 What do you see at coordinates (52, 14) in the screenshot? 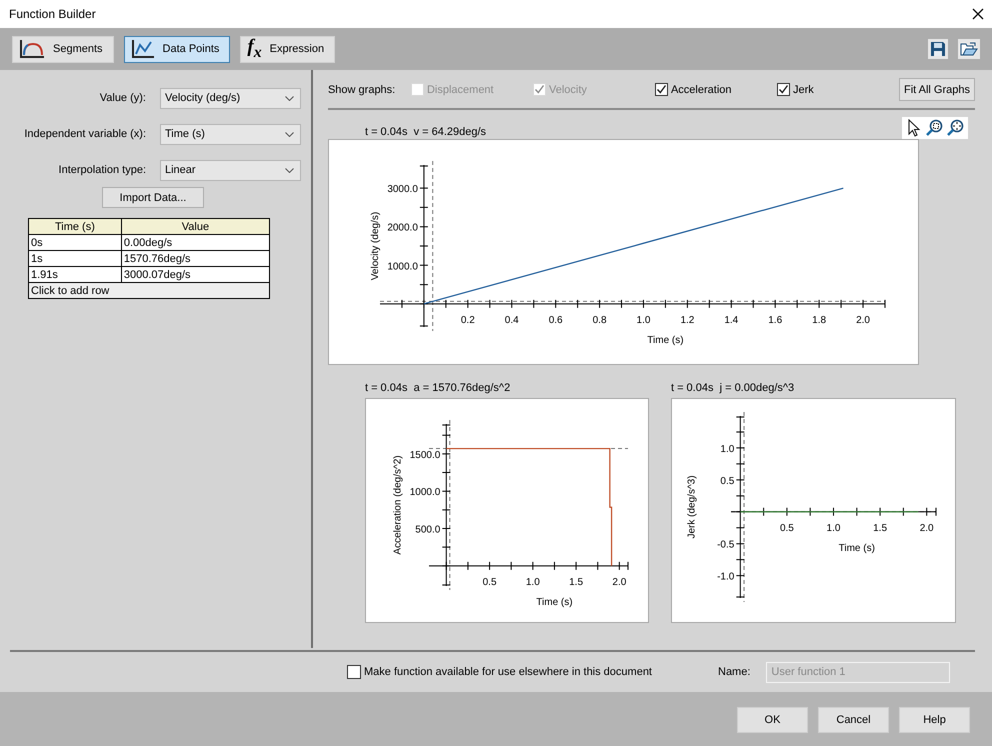
I see `window-title: Function Builder` at bounding box center [52, 14].